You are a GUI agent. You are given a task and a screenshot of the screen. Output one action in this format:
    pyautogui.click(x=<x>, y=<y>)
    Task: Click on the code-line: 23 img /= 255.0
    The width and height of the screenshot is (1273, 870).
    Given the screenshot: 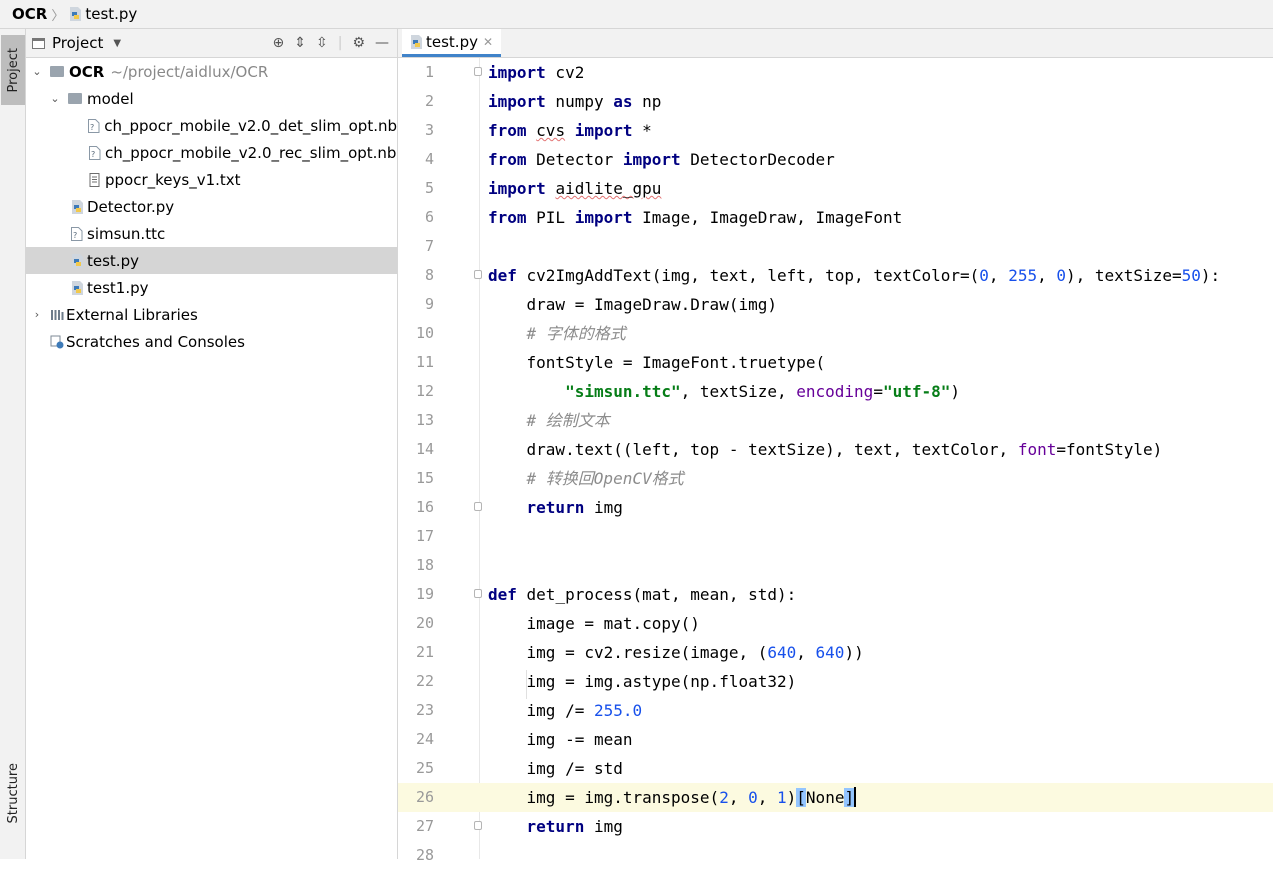 What is the action you would take?
    pyautogui.click(x=835, y=710)
    